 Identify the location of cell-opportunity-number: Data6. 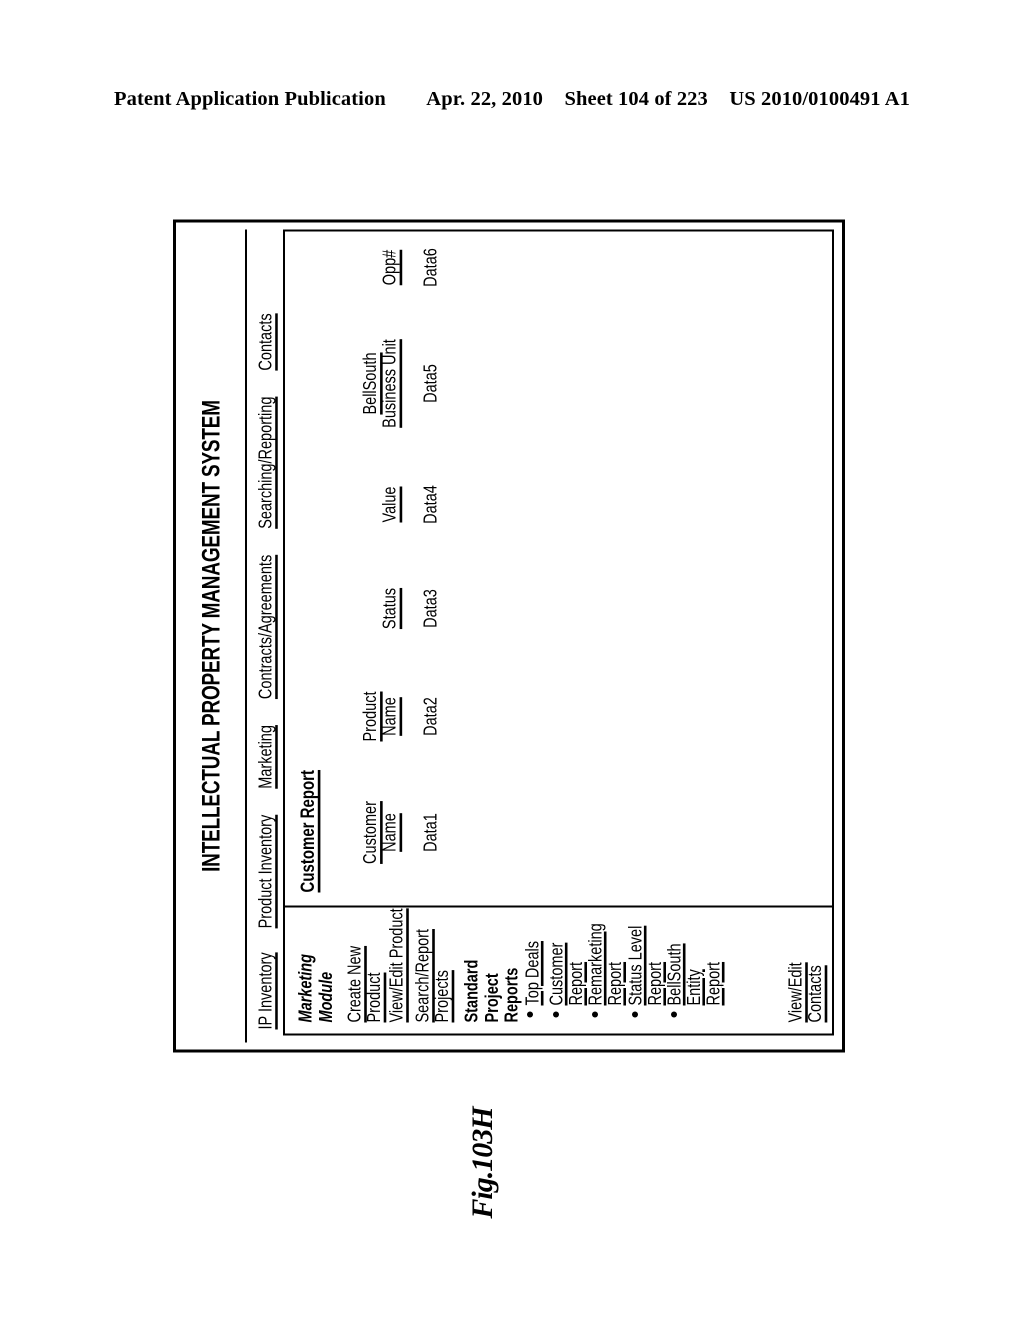
(431, 267).